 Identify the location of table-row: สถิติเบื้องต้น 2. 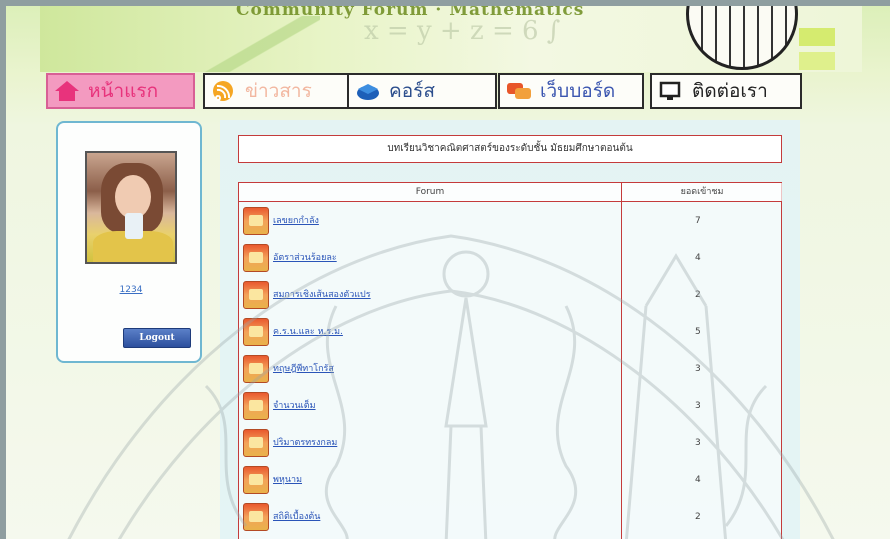
(510, 518).